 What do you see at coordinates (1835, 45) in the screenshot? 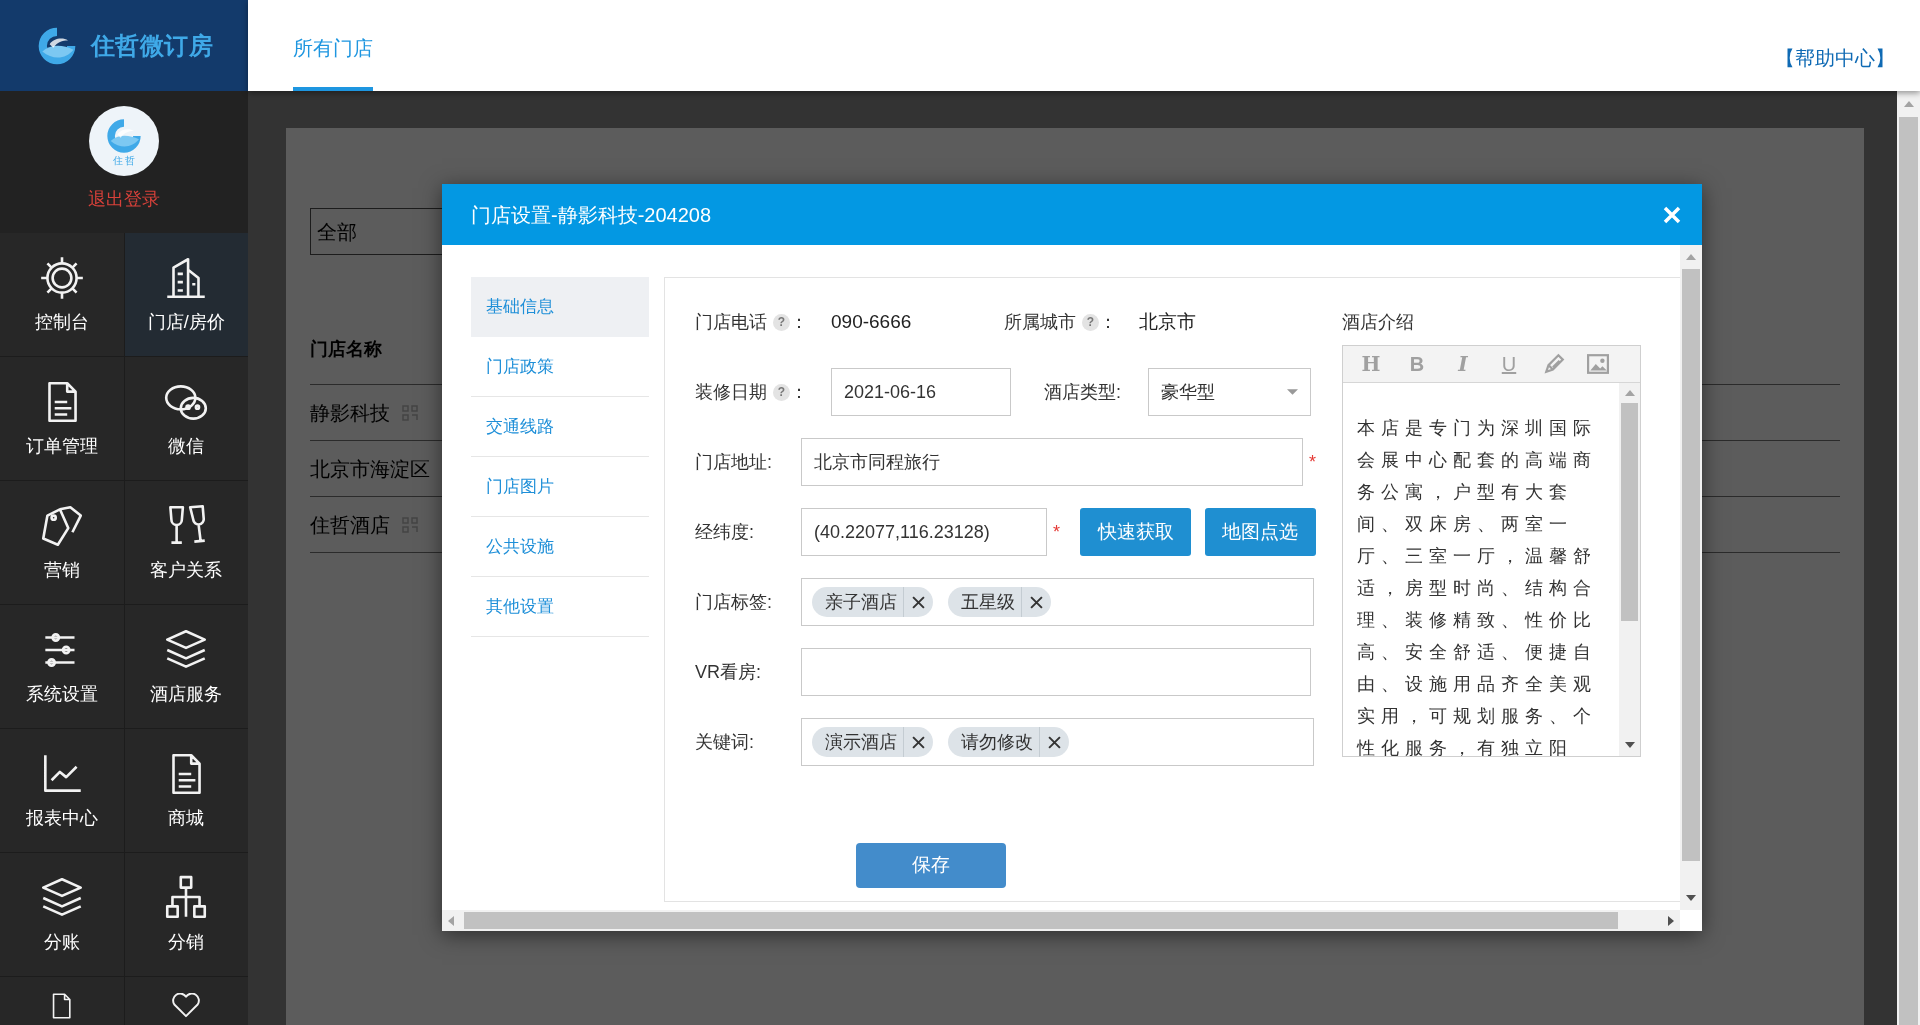
I see `help-link: 【帮助中心】` at bounding box center [1835, 45].